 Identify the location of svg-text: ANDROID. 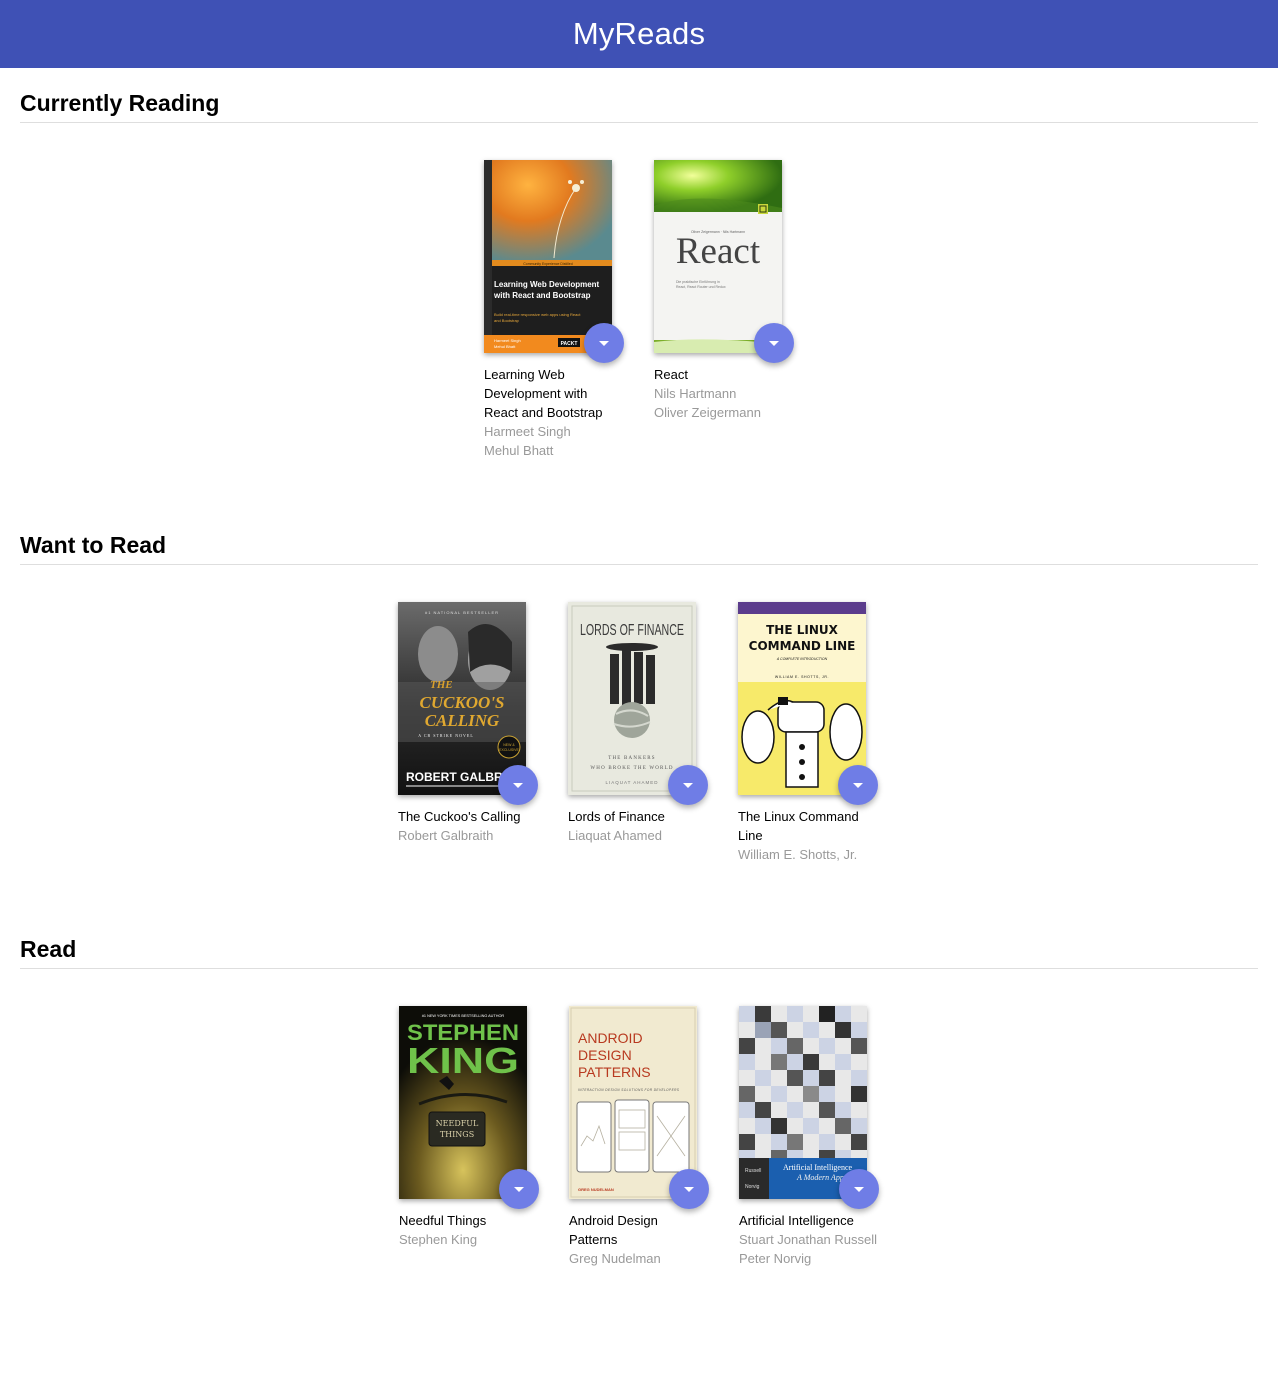
(610, 1038).